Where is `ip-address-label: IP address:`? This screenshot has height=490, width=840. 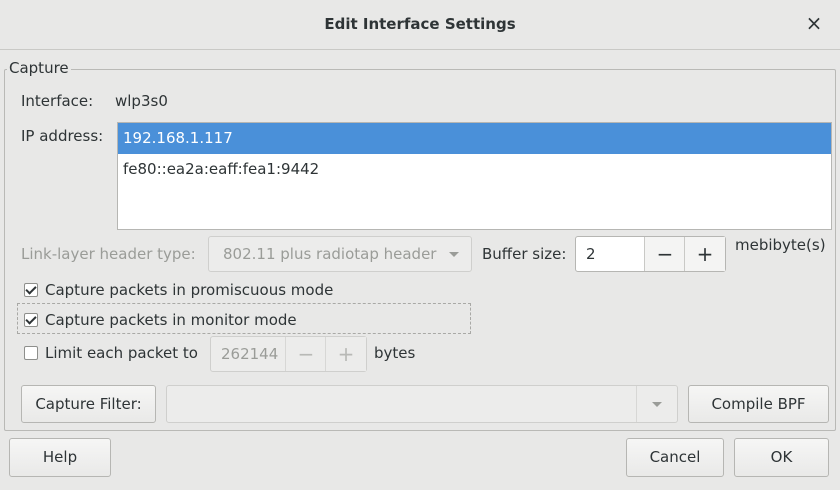
ip-address-label: IP address: is located at coordinates (62, 136).